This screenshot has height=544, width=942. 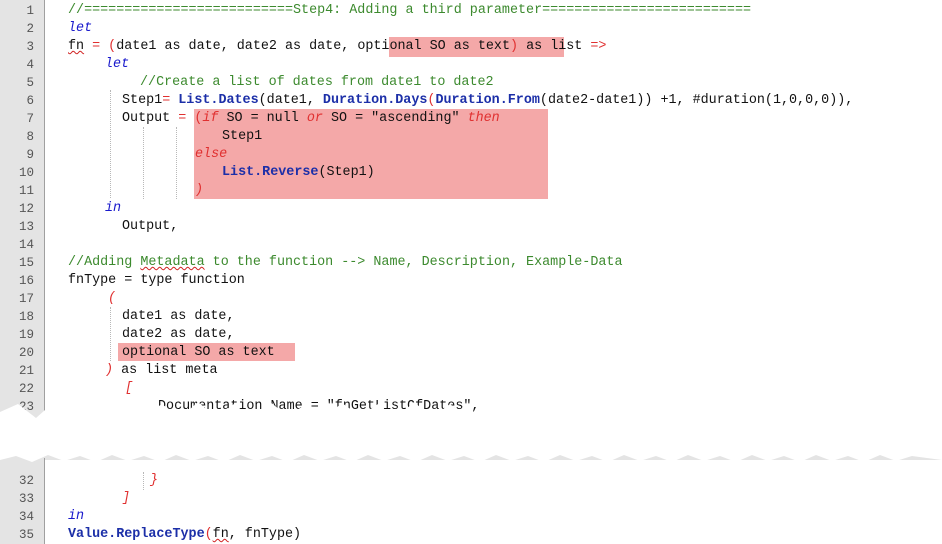 What do you see at coordinates (30, 101) in the screenshot?
I see `line-number: 6` at bounding box center [30, 101].